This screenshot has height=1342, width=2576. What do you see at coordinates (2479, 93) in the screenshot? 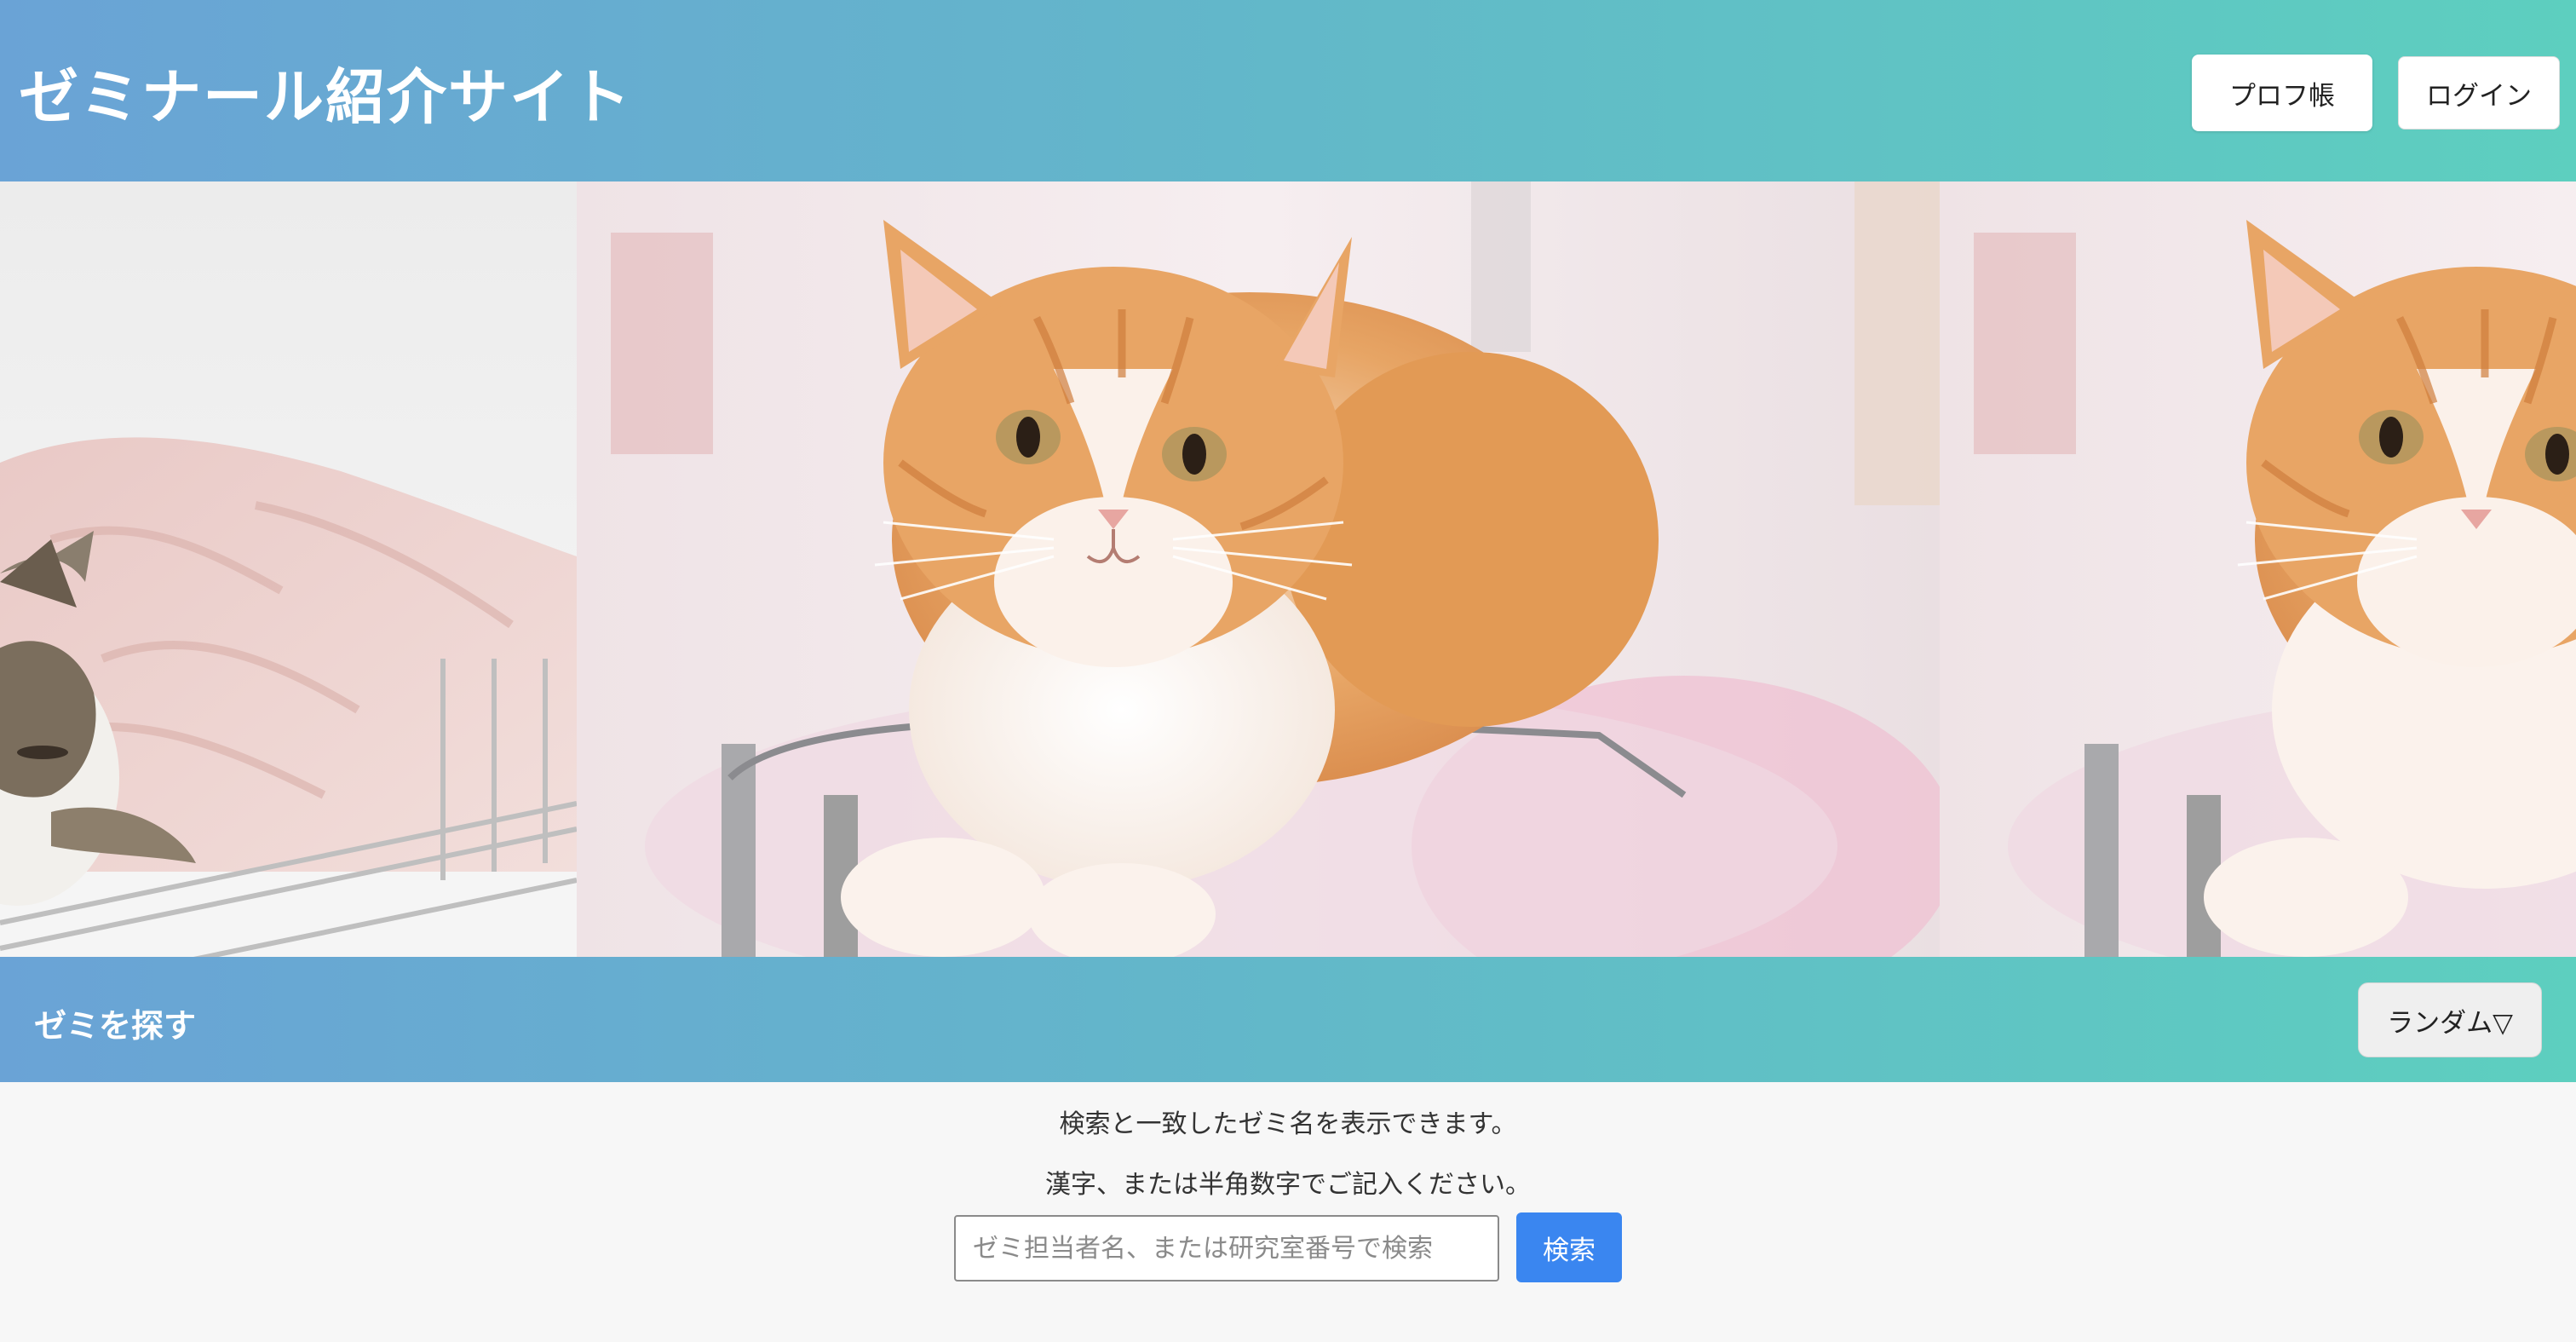
I see `login-button: ログイン` at bounding box center [2479, 93].